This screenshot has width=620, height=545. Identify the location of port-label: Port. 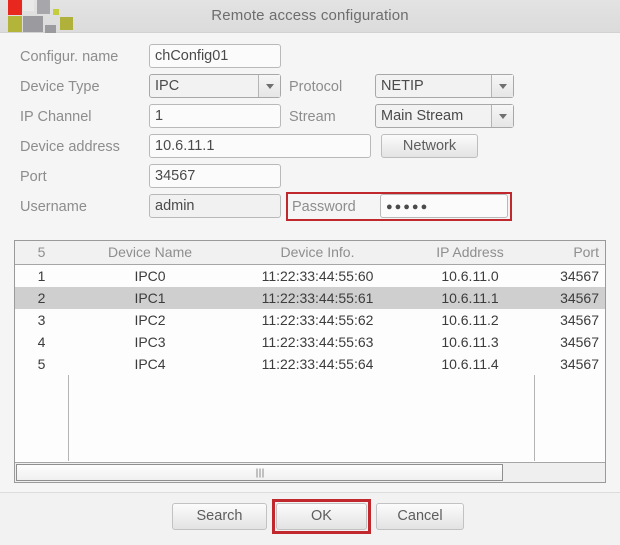
(33, 177).